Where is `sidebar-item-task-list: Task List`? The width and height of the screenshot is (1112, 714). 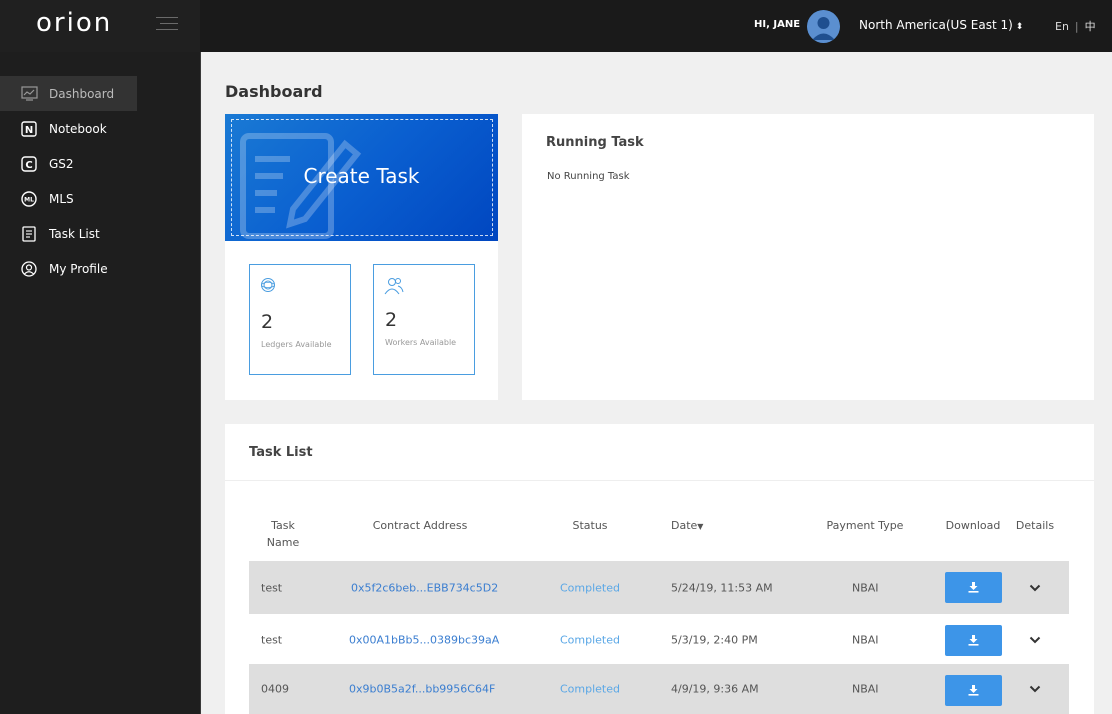 sidebar-item-task-list: Task List is located at coordinates (100, 233).